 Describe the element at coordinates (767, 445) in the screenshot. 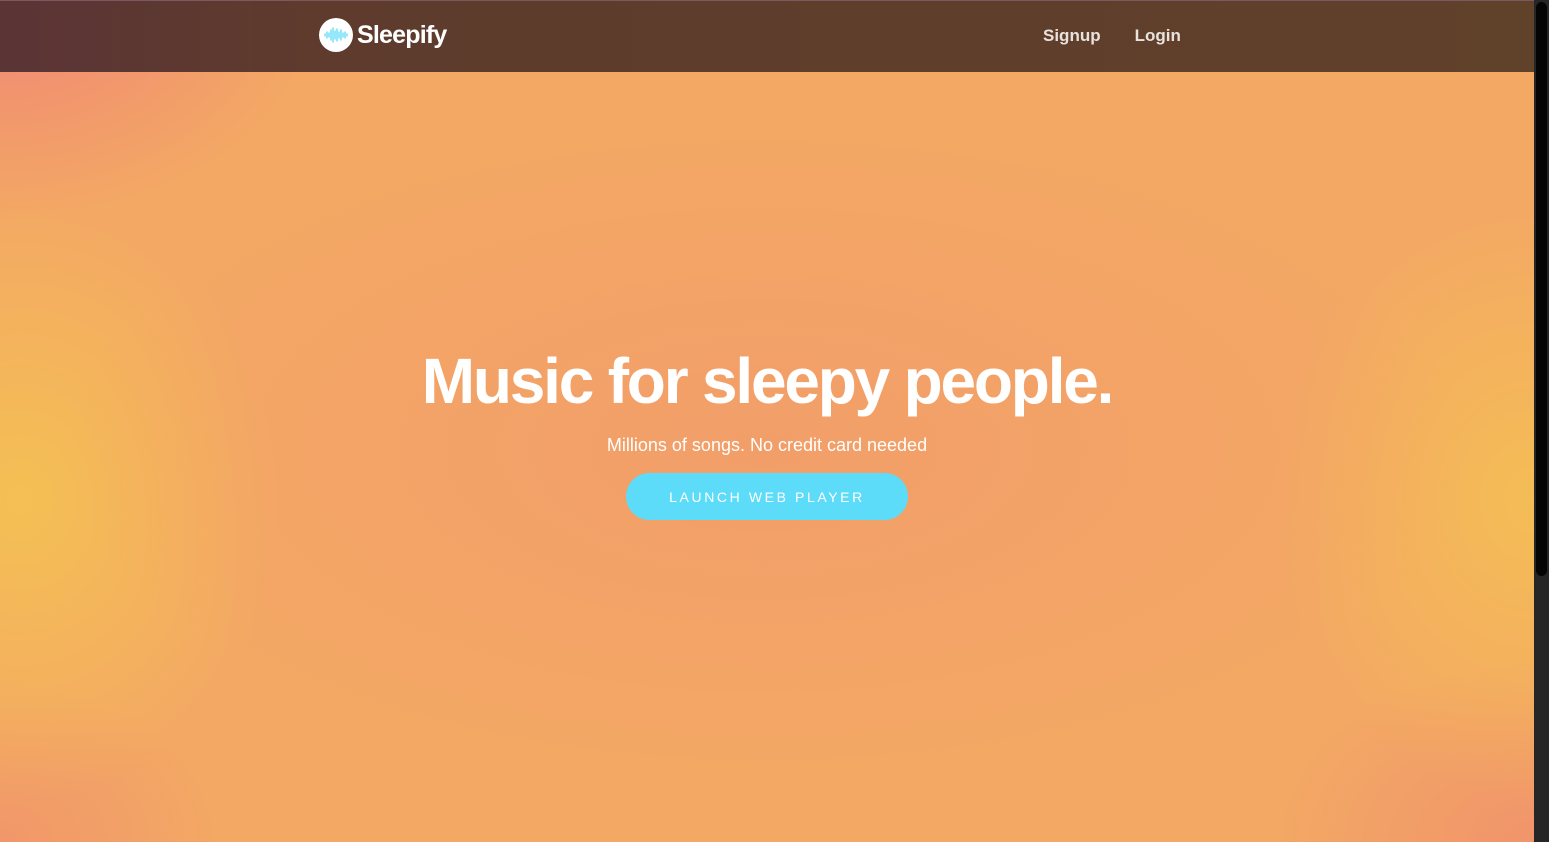

I see `hero-subtitle: Millions of songs. No credit card needed` at that location.